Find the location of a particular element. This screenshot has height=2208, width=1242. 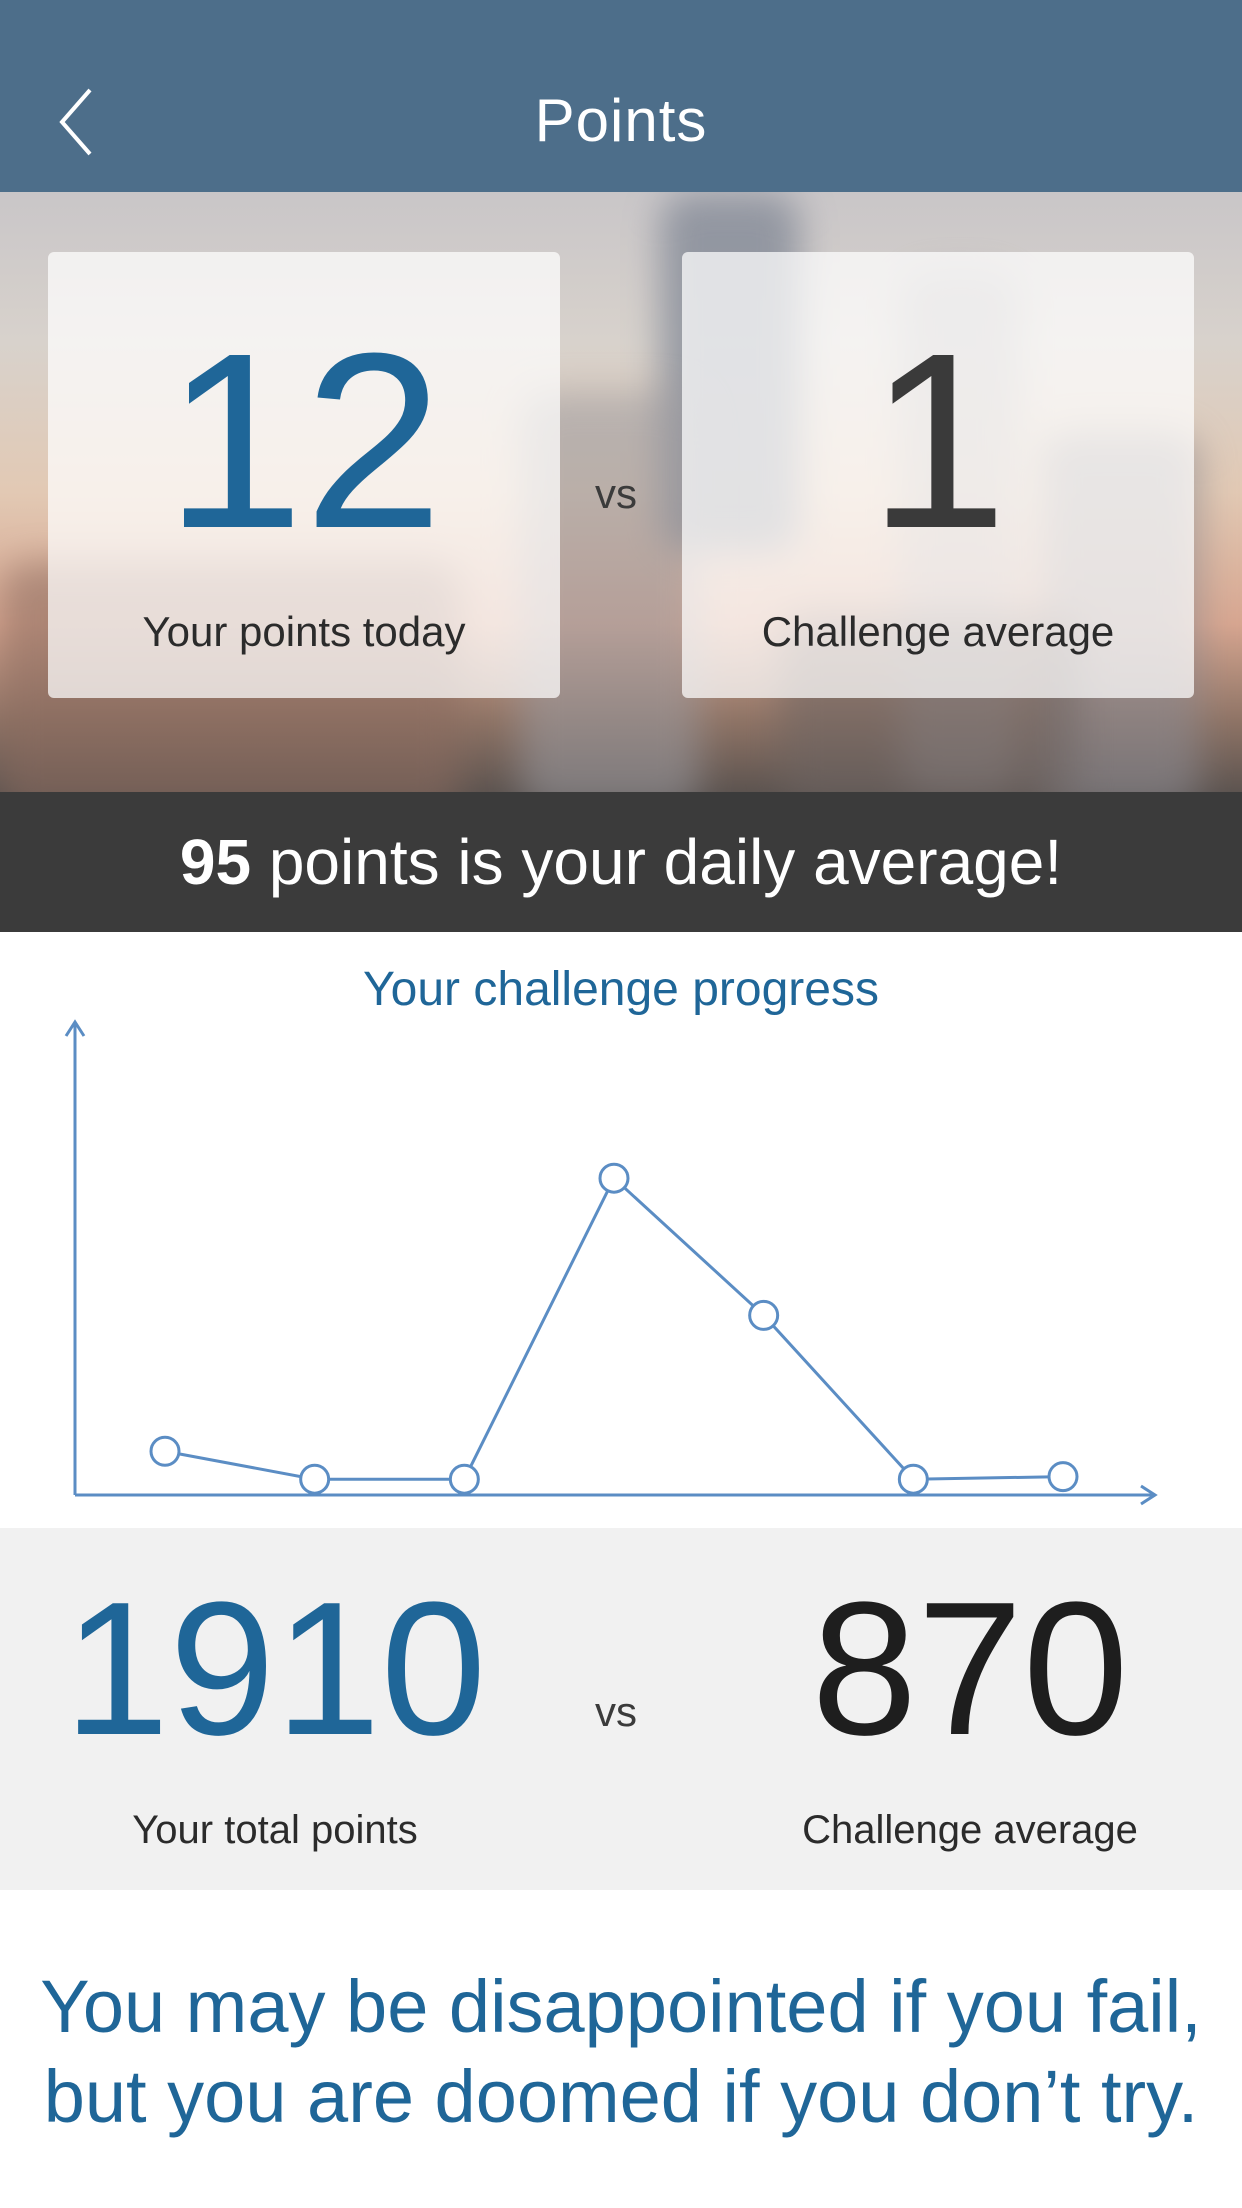

your-total-points-value: 1910 is located at coordinates (275, 1669).